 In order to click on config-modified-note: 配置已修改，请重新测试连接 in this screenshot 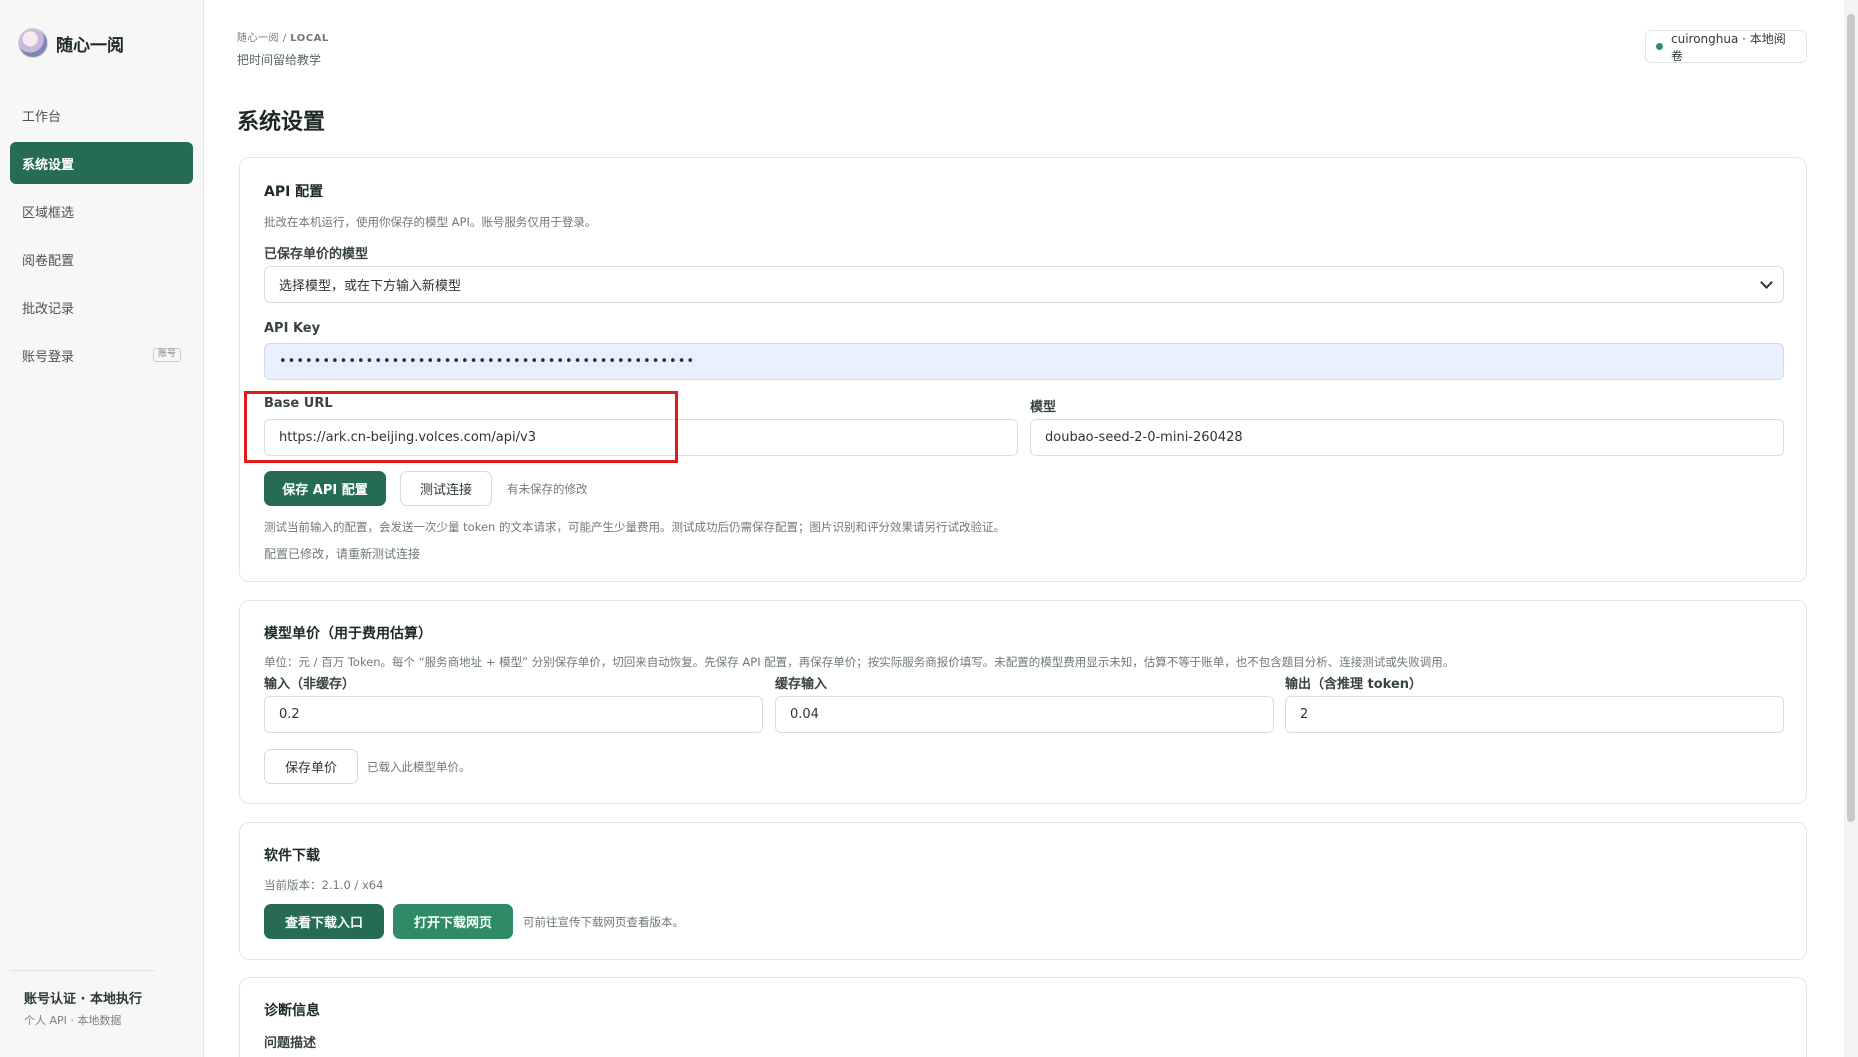, I will do `click(342, 554)`.